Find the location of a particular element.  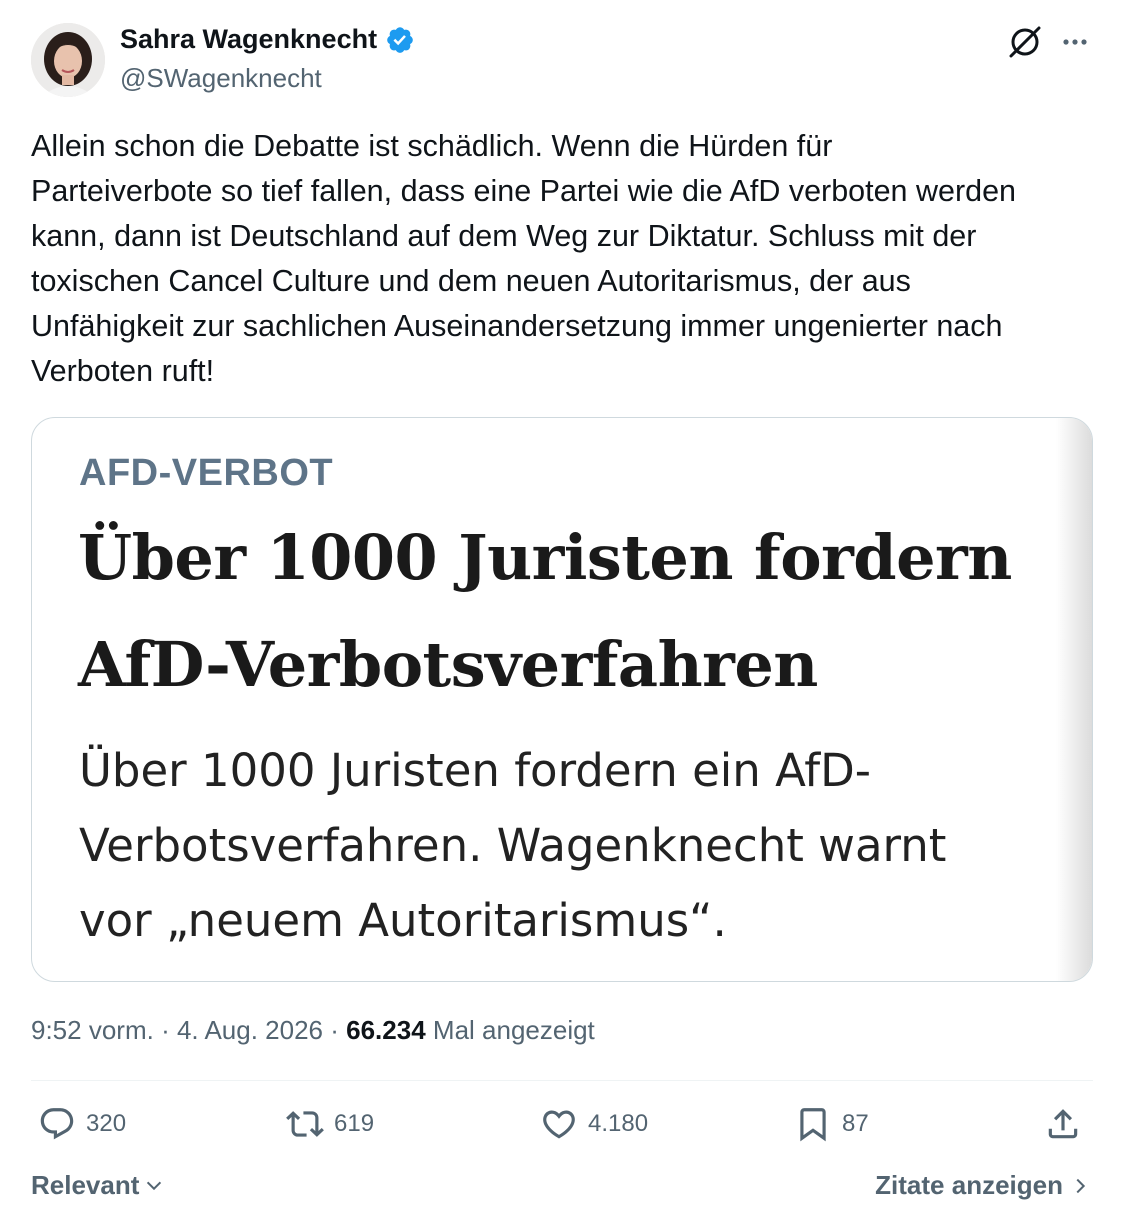

sort-label: Relevant is located at coordinates (85, 1185).